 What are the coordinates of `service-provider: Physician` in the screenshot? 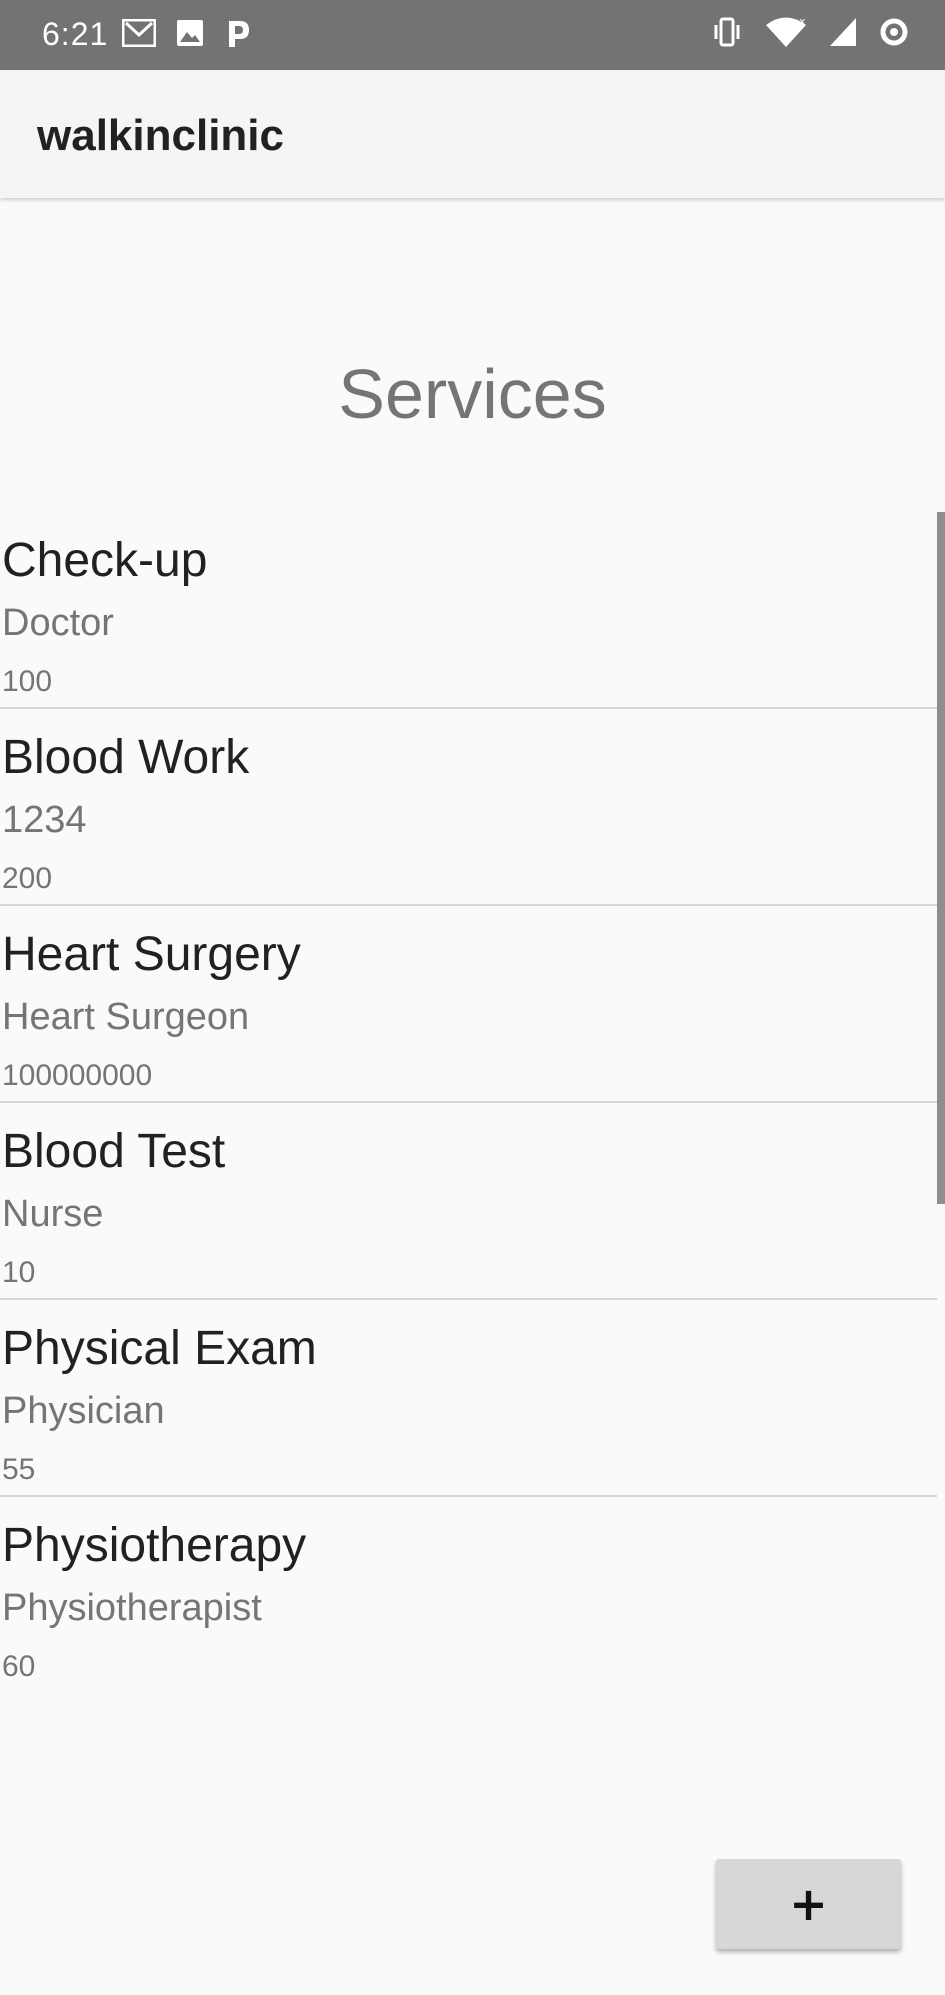 It's located at (83, 1411).